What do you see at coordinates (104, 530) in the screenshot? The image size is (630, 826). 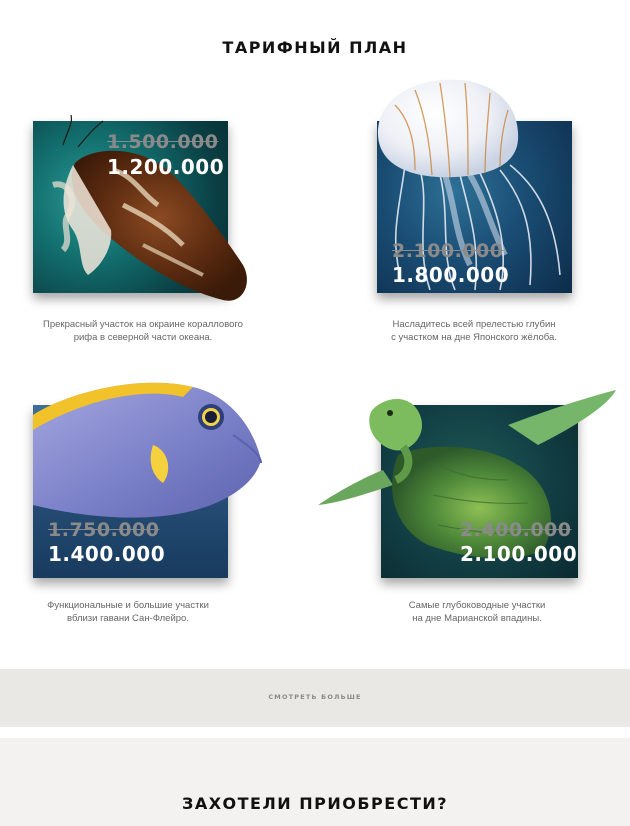 I see `price-old: 1.750.000` at bounding box center [104, 530].